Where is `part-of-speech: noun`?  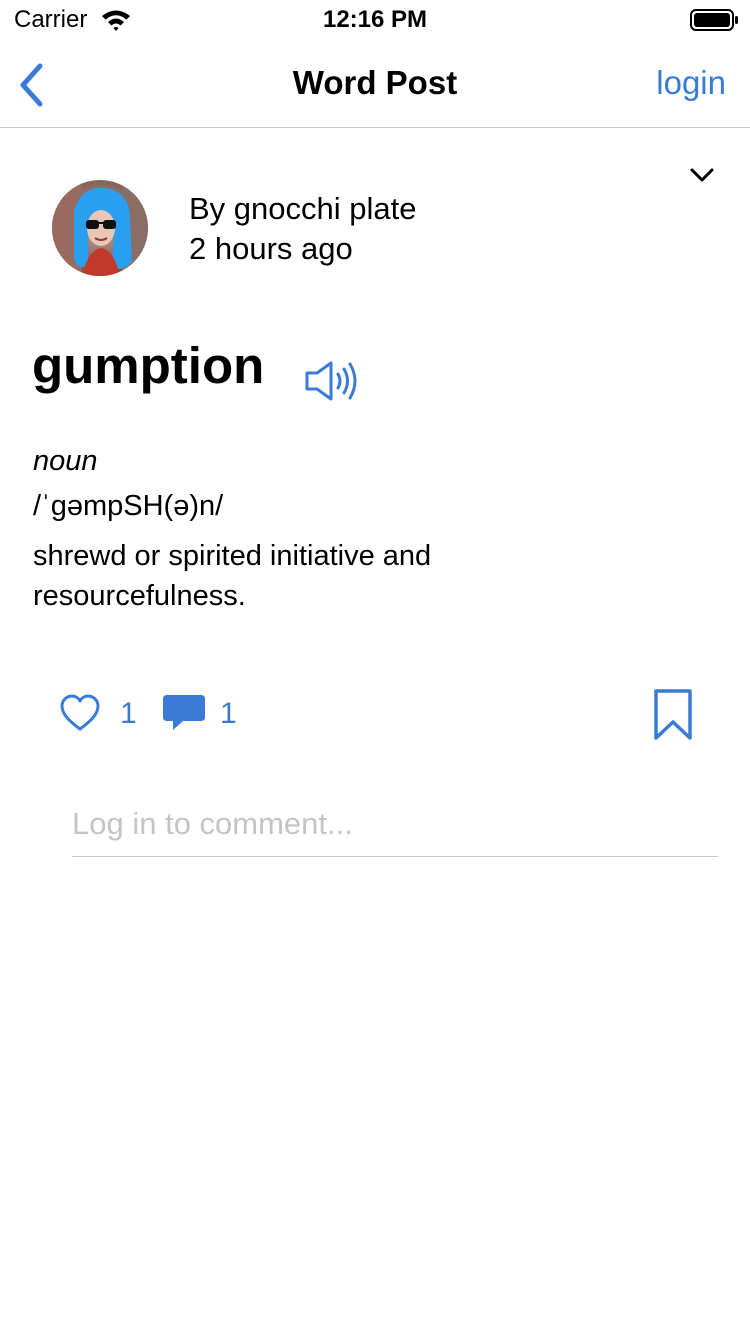 part-of-speech: noun is located at coordinates (65, 461).